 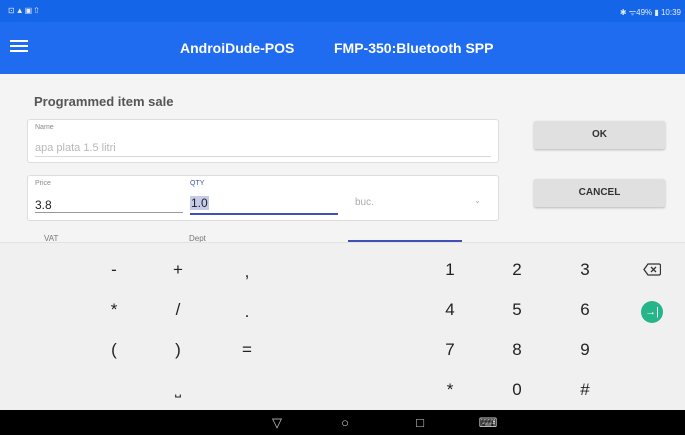 What do you see at coordinates (24, 10) in the screenshot?
I see `status-notification-icons: ⊡▲▣⇧` at bounding box center [24, 10].